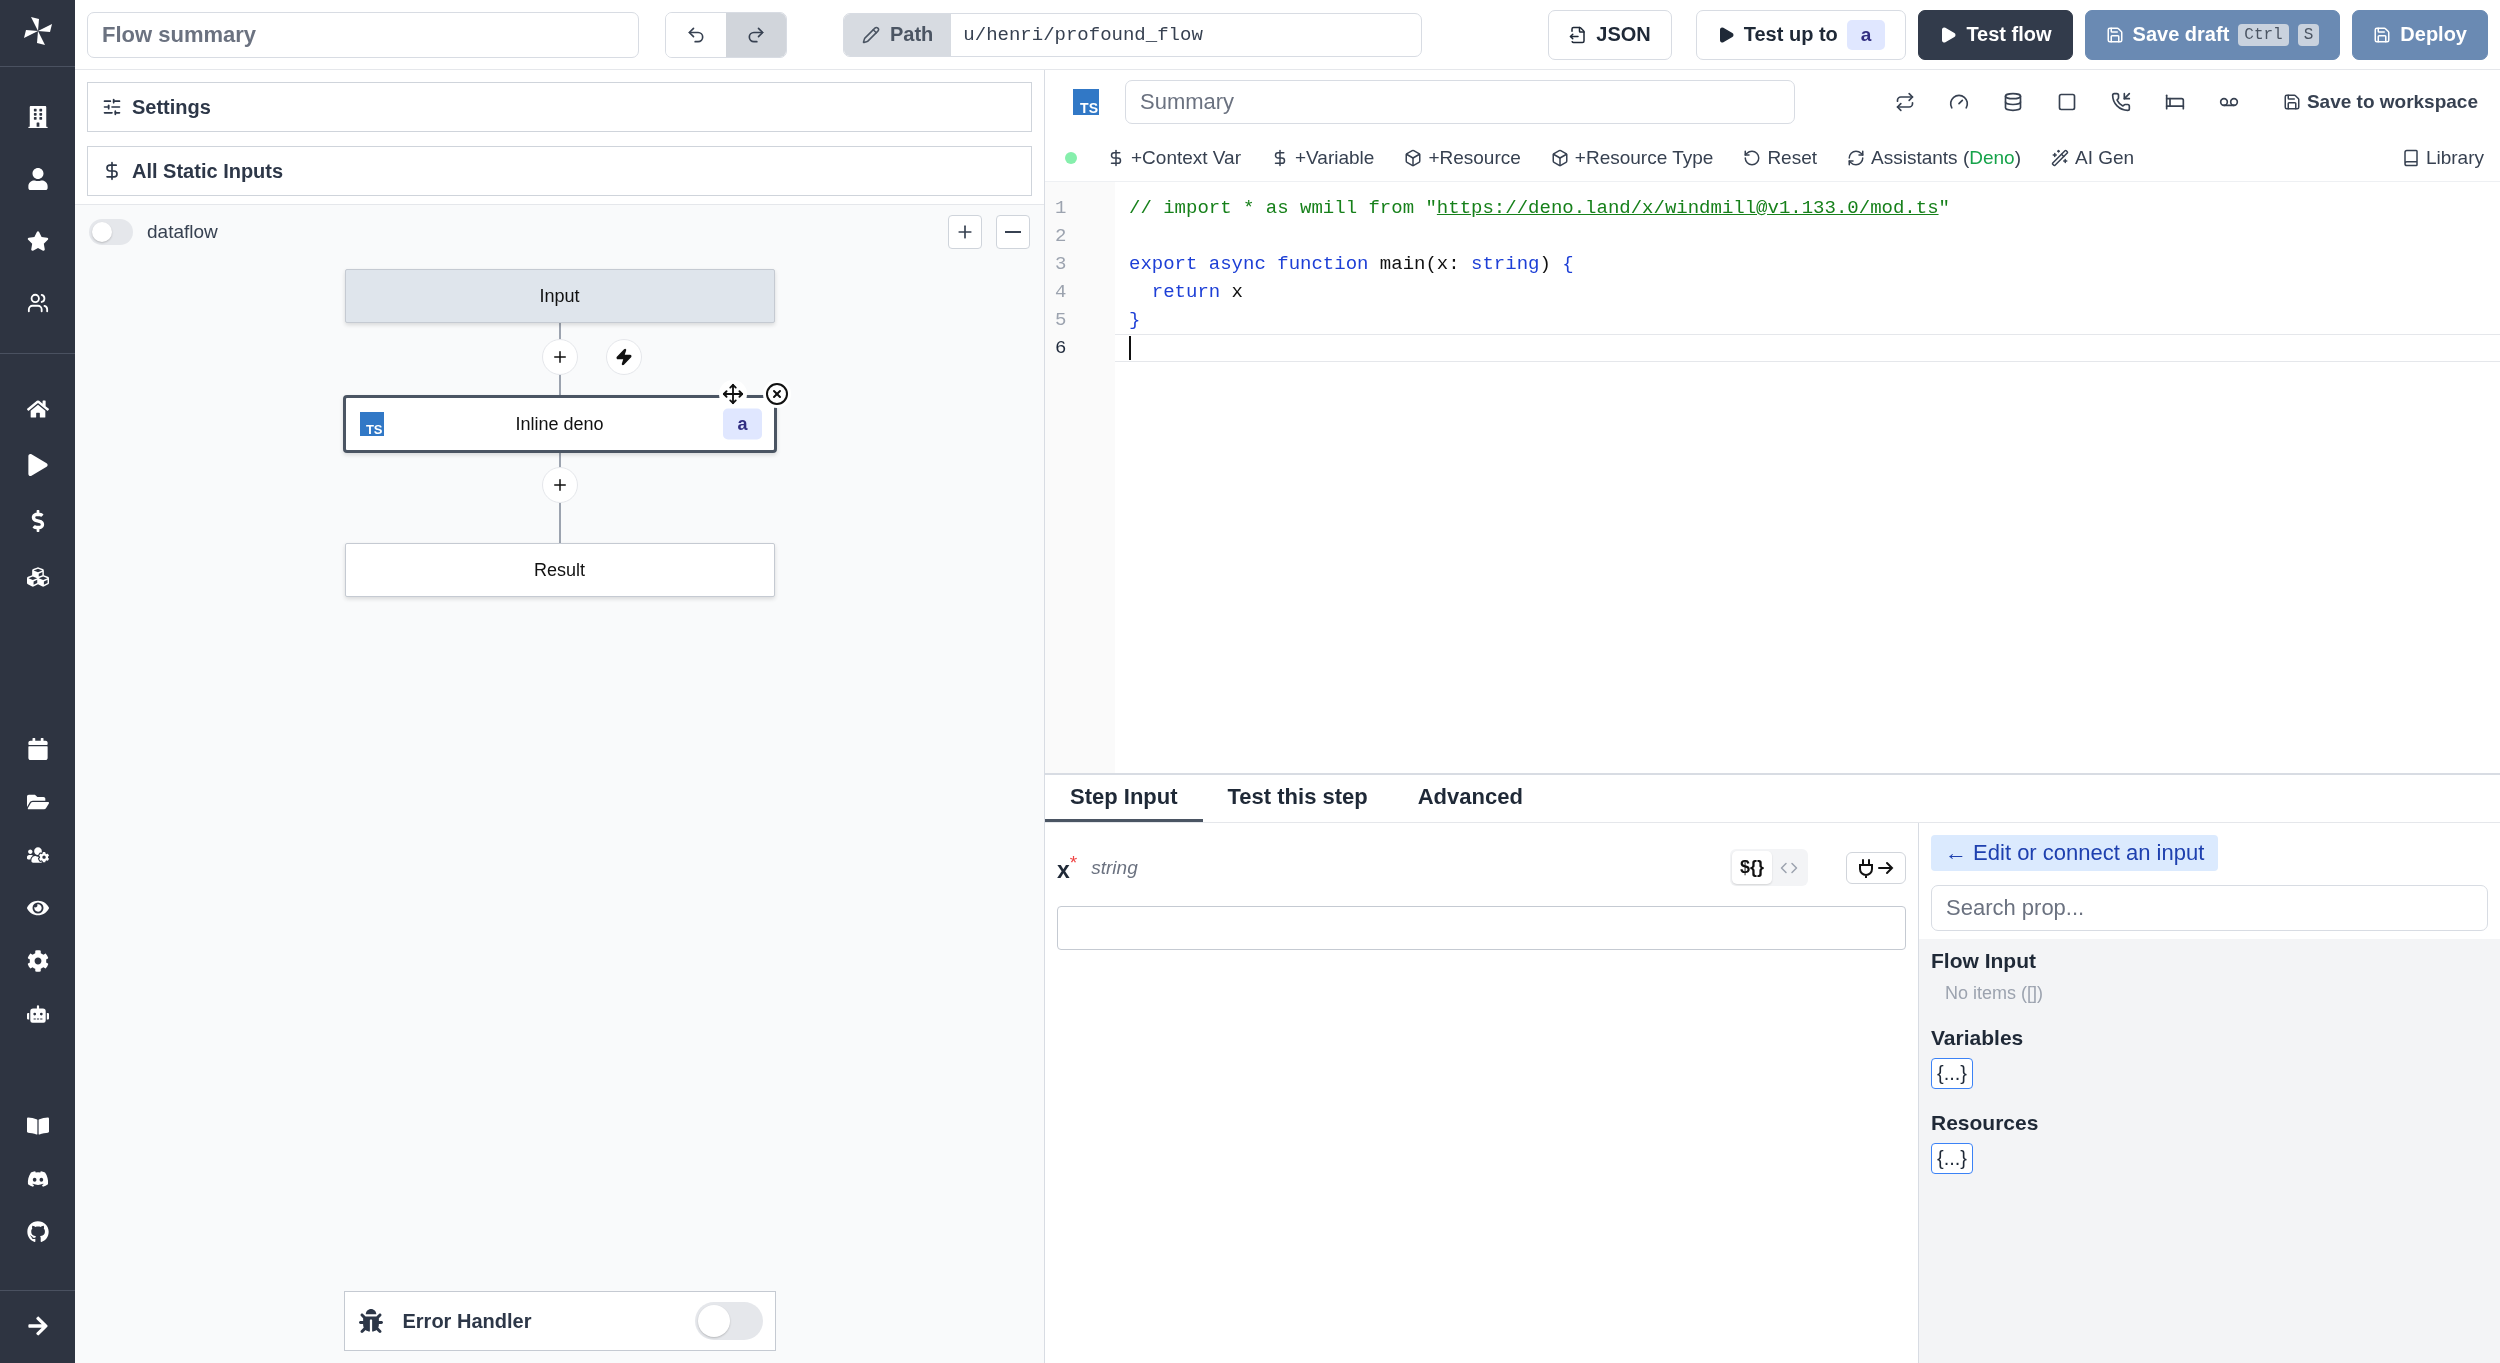 The width and height of the screenshot is (2500, 1363). What do you see at coordinates (2410, 157) in the screenshot?
I see `book-icon` at bounding box center [2410, 157].